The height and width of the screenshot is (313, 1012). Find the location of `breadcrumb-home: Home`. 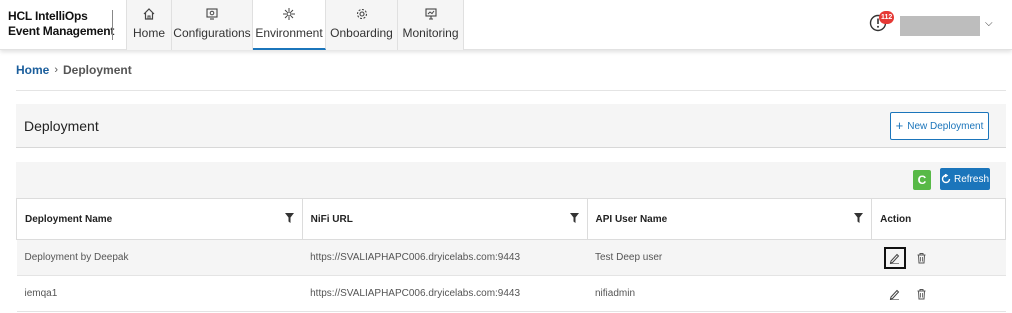

breadcrumb-home: Home is located at coordinates (32, 70).